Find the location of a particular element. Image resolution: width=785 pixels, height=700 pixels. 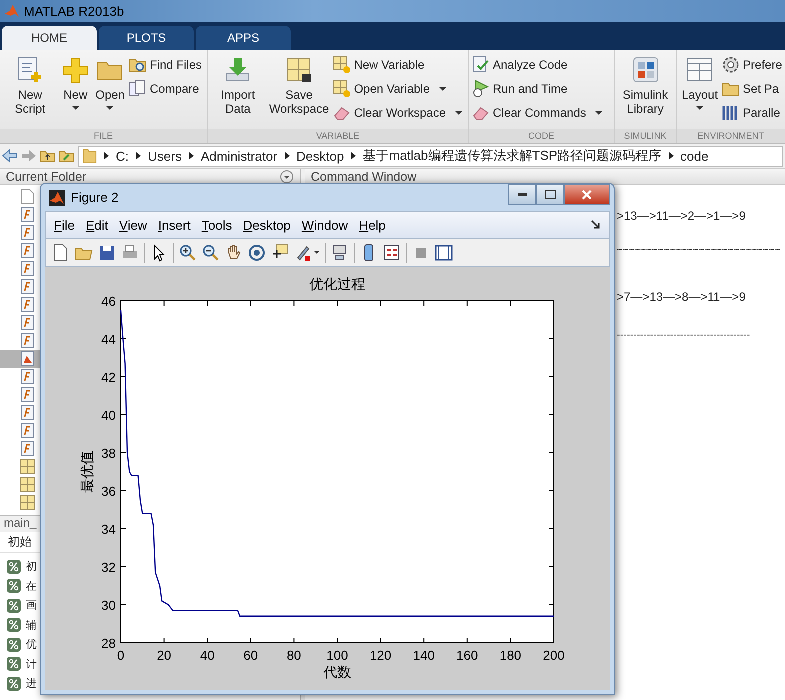

close-button is located at coordinates (587, 194).